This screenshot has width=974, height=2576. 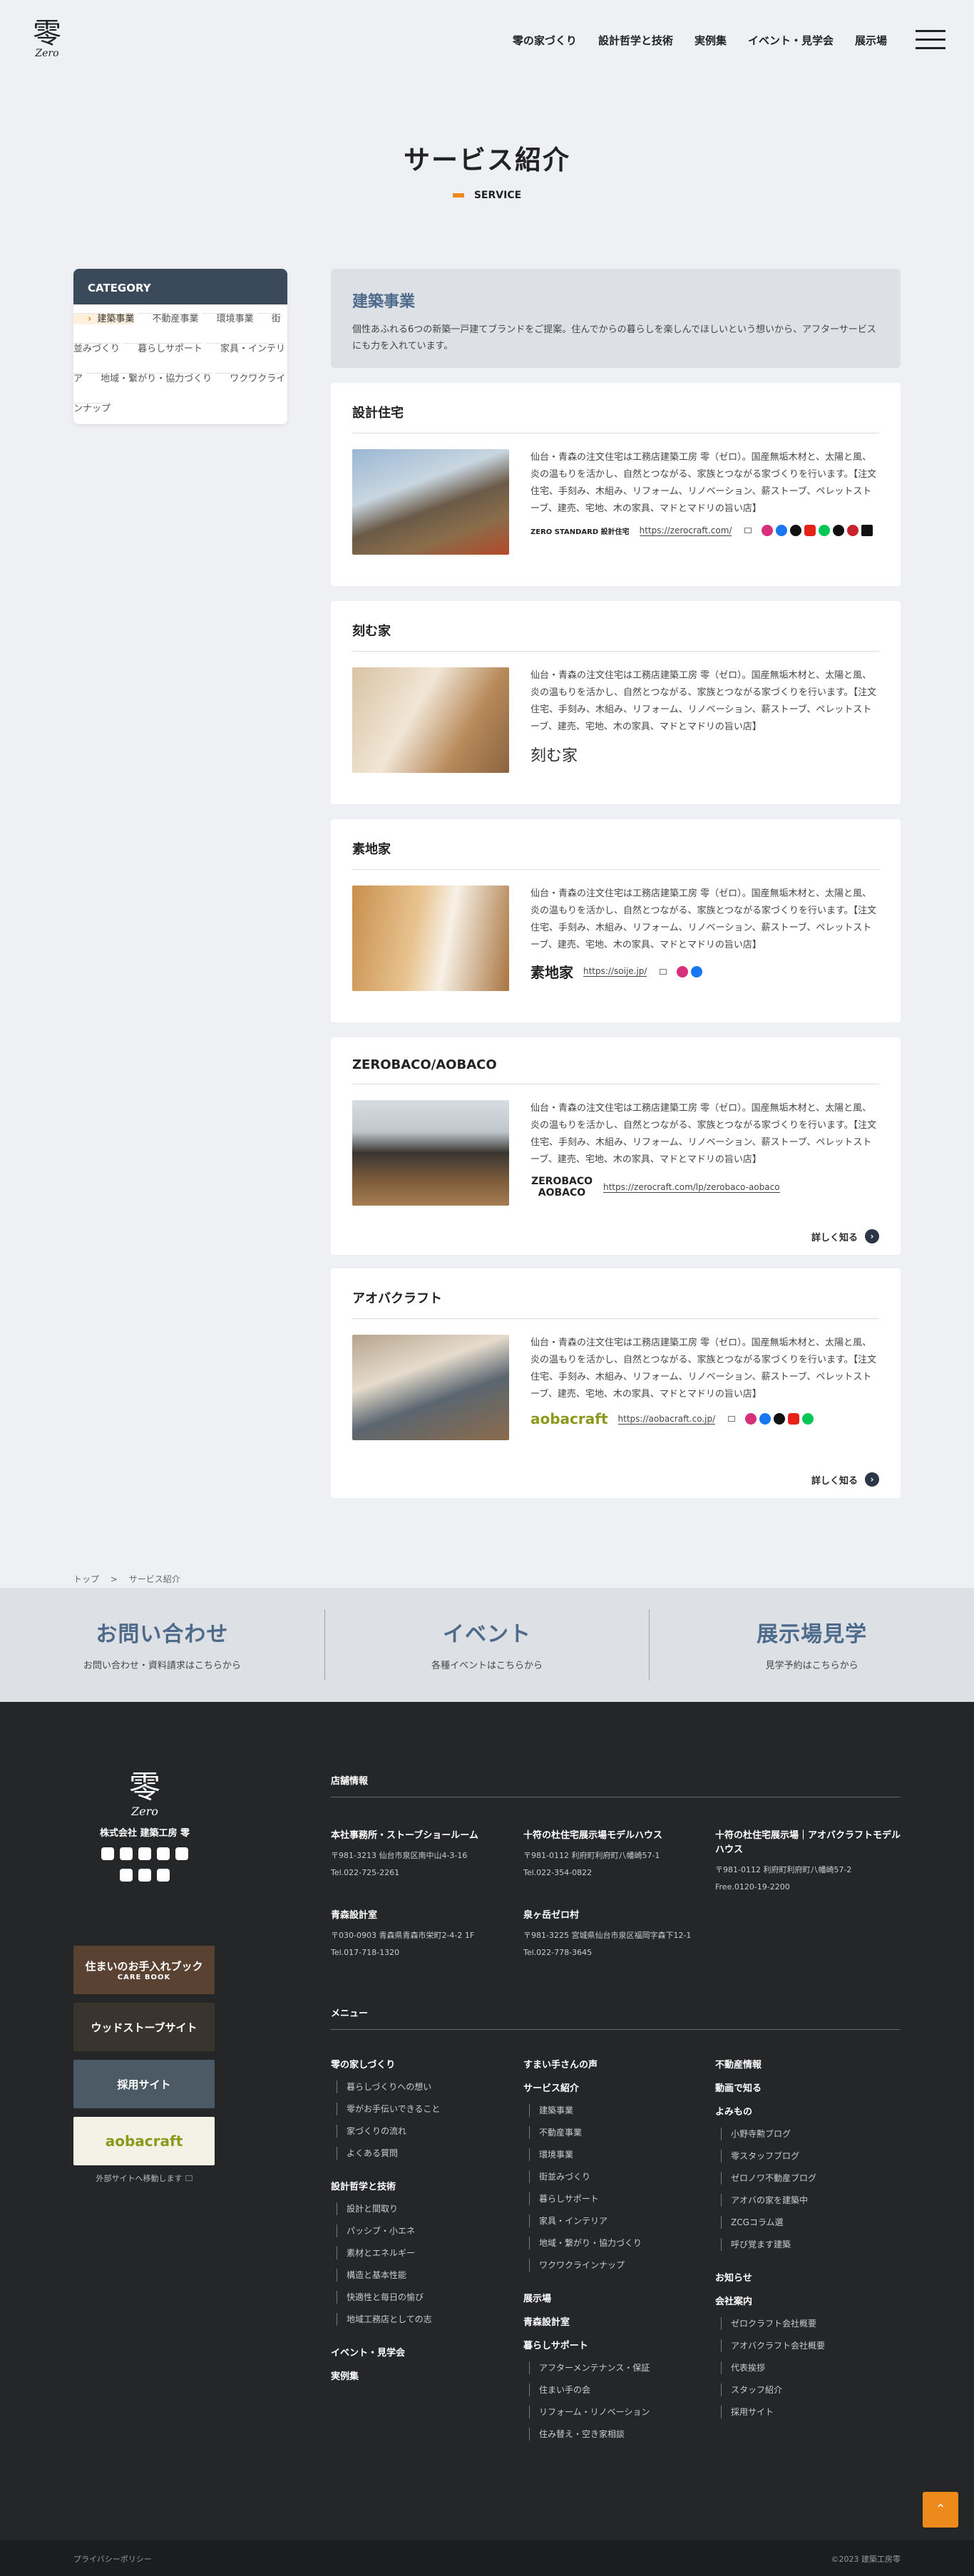 What do you see at coordinates (811, 2367) in the screenshot?
I see `footer-menu-item: 代表挨拶` at bounding box center [811, 2367].